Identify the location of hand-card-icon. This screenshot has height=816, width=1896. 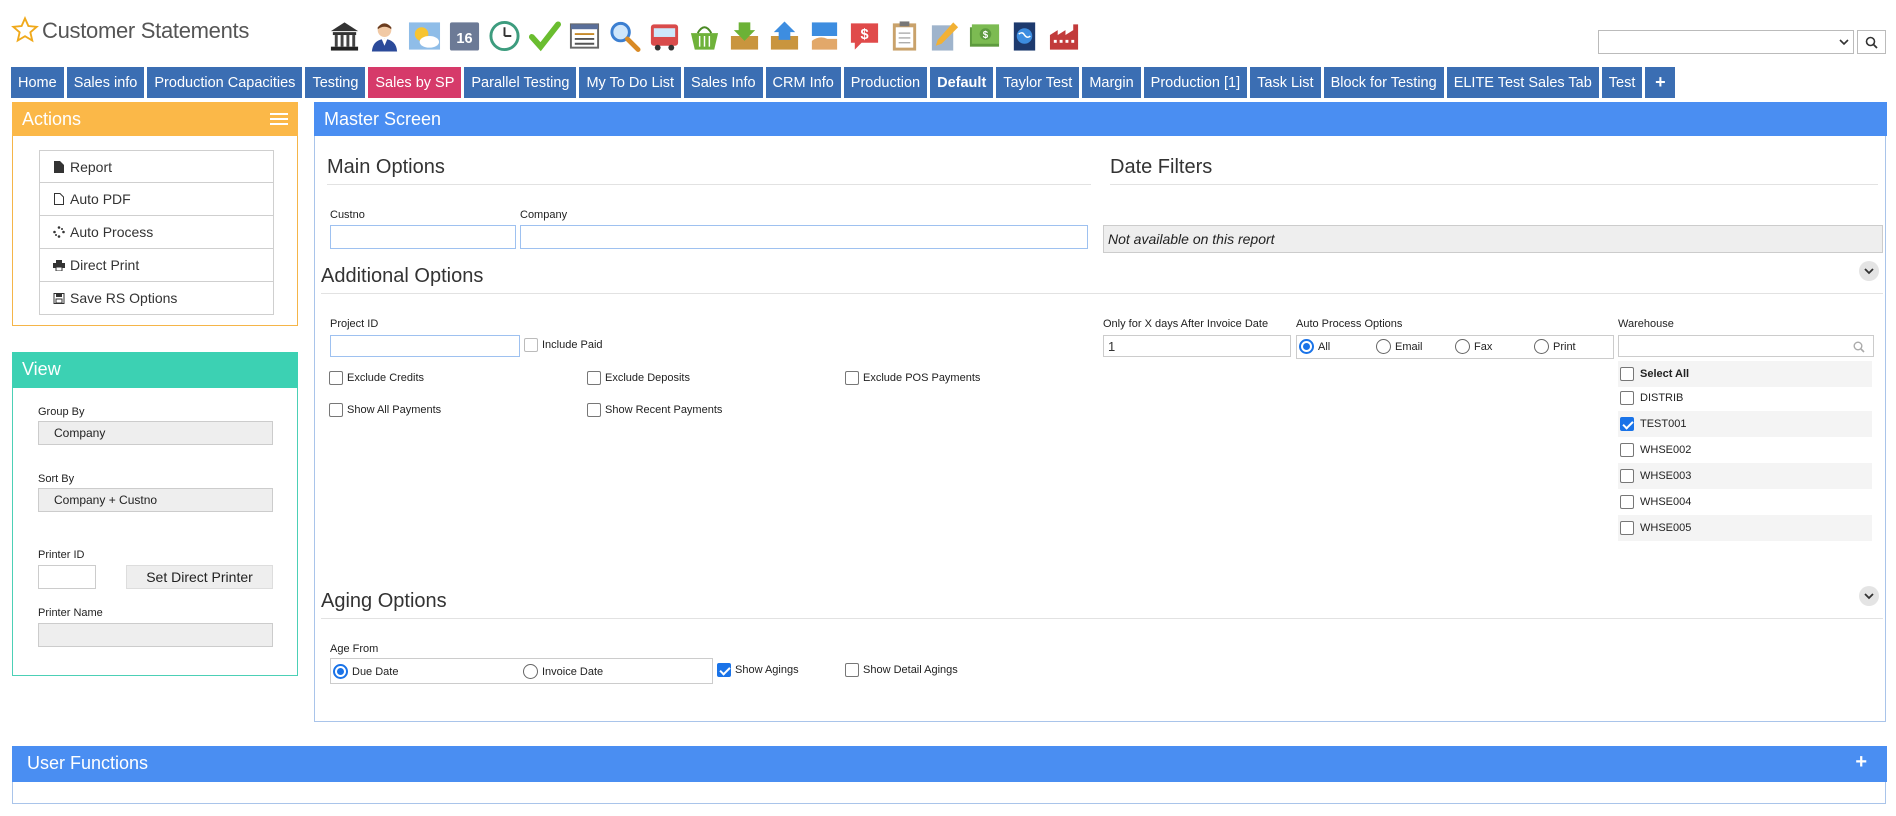
(824, 36).